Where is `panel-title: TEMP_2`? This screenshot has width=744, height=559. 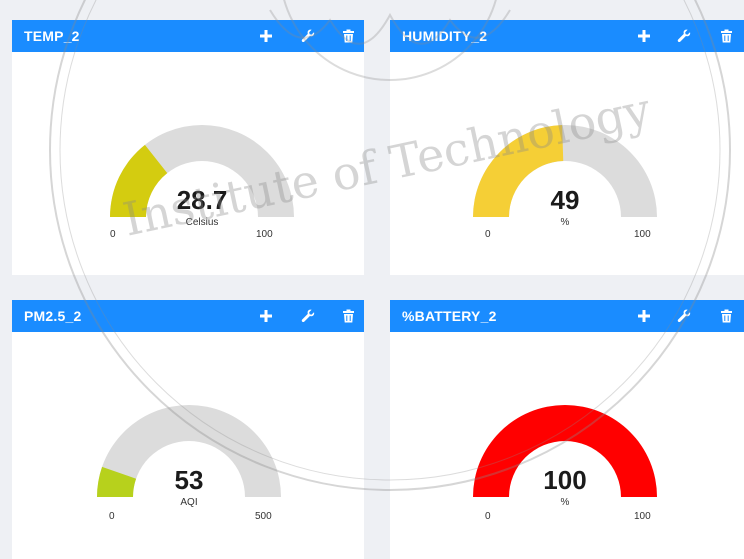
panel-title: TEMP_2 is located at coordinates (52, 36).